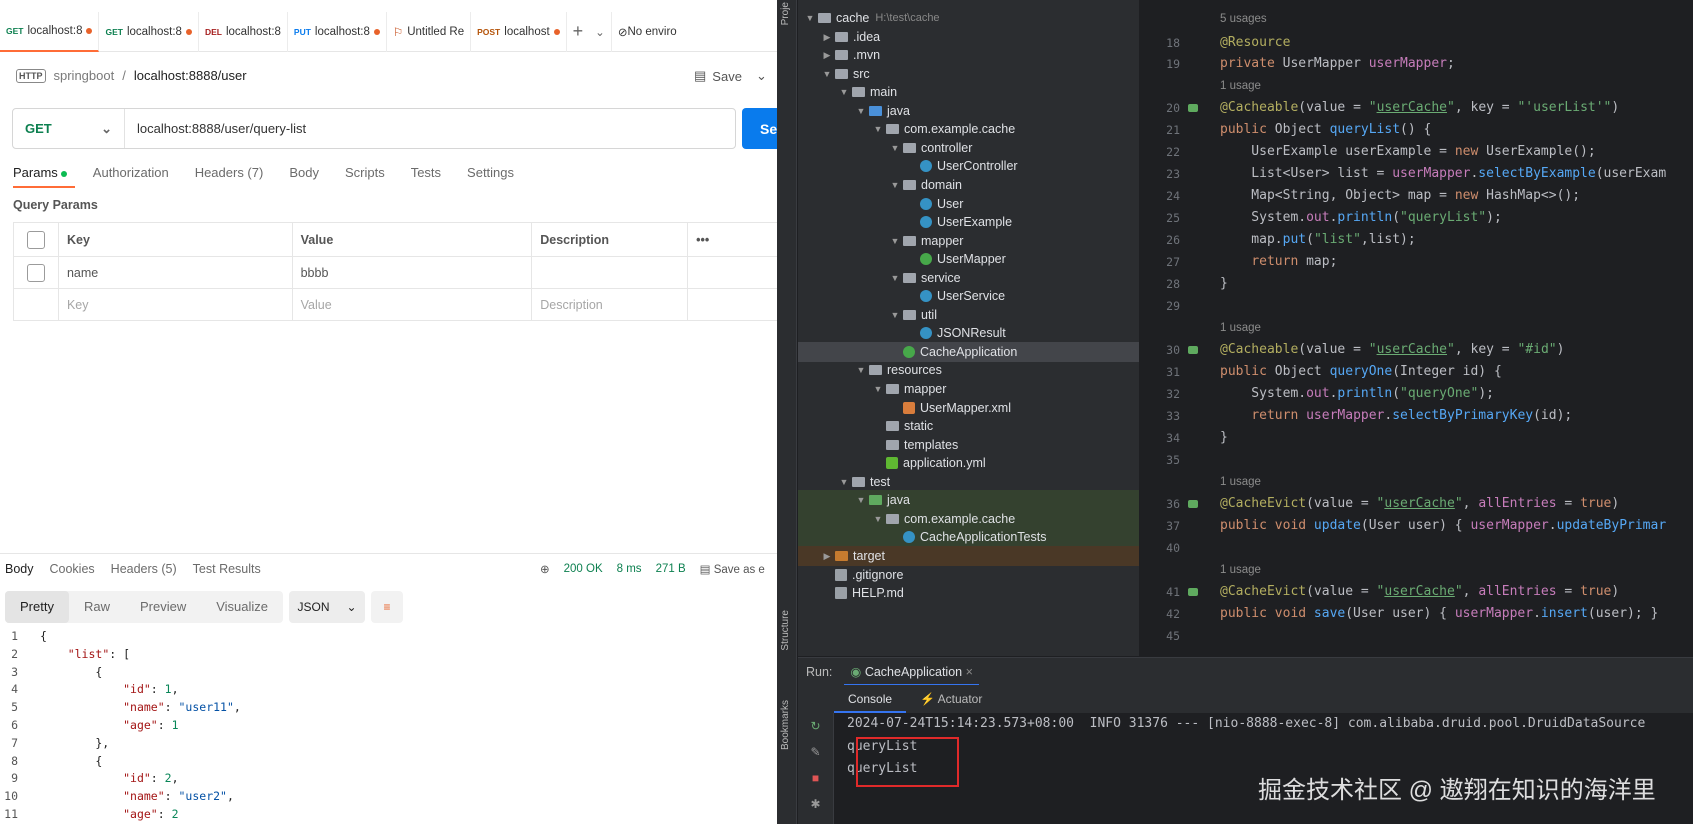 The image size is (1693, 824). I want to click on request-tab: ⚐ Untitled Re, so click(429, 31).